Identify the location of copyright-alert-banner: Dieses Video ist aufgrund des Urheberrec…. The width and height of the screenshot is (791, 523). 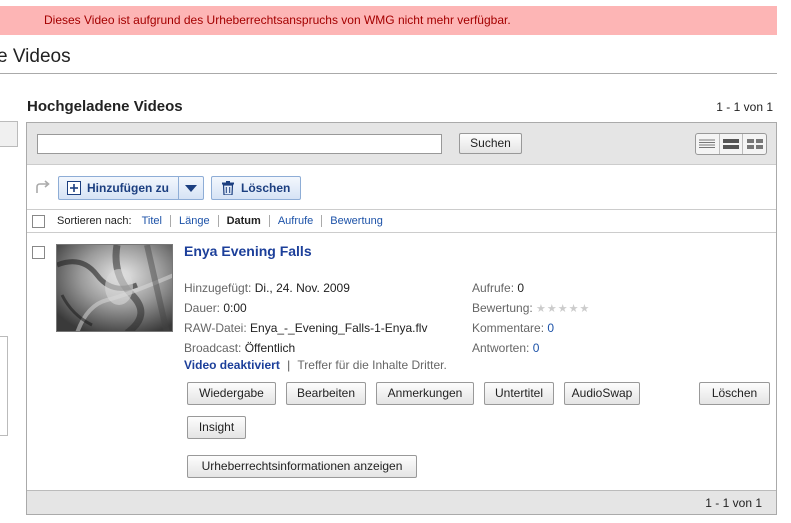
(388, 20).